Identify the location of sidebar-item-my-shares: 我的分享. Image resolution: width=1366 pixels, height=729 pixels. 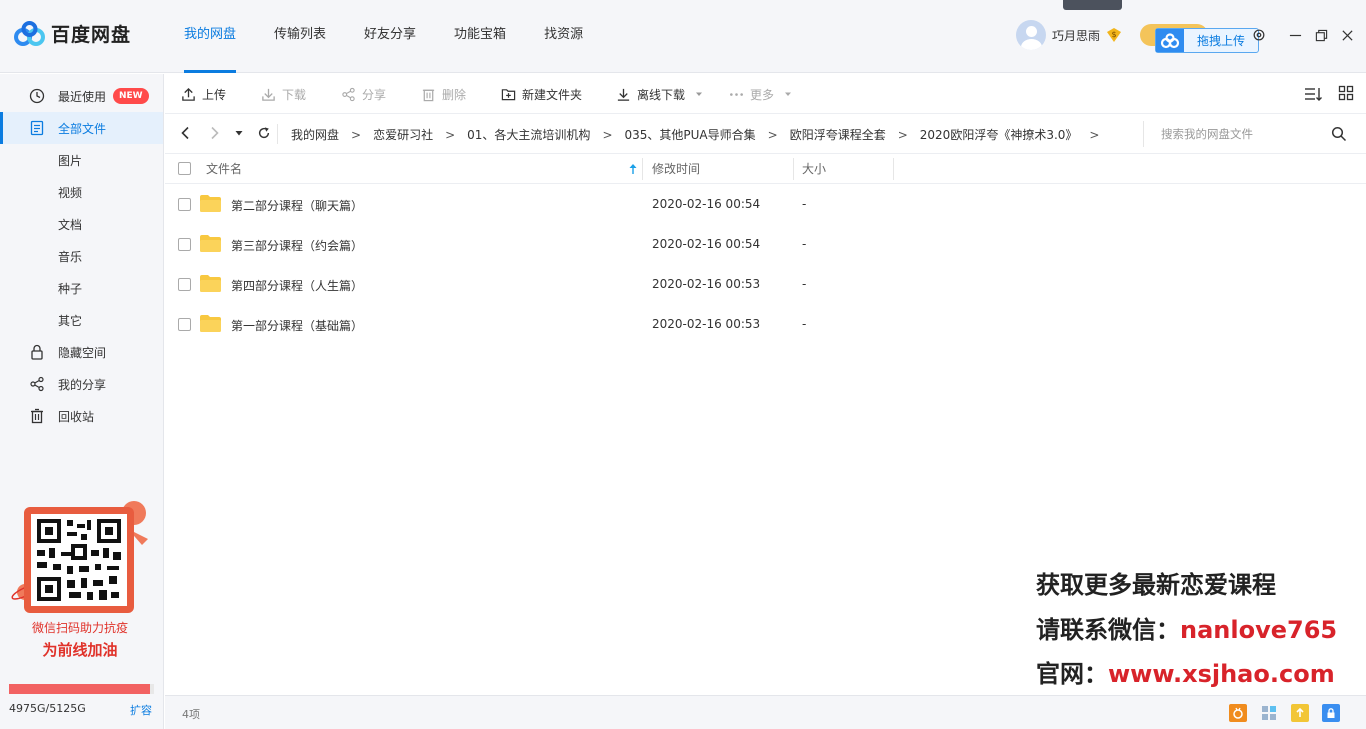
(81, 384).